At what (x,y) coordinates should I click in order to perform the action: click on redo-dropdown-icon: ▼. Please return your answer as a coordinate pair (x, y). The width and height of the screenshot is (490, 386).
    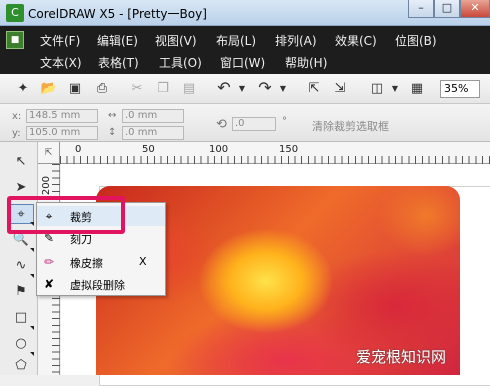
    Looking at the image, I should click on (283, 89).